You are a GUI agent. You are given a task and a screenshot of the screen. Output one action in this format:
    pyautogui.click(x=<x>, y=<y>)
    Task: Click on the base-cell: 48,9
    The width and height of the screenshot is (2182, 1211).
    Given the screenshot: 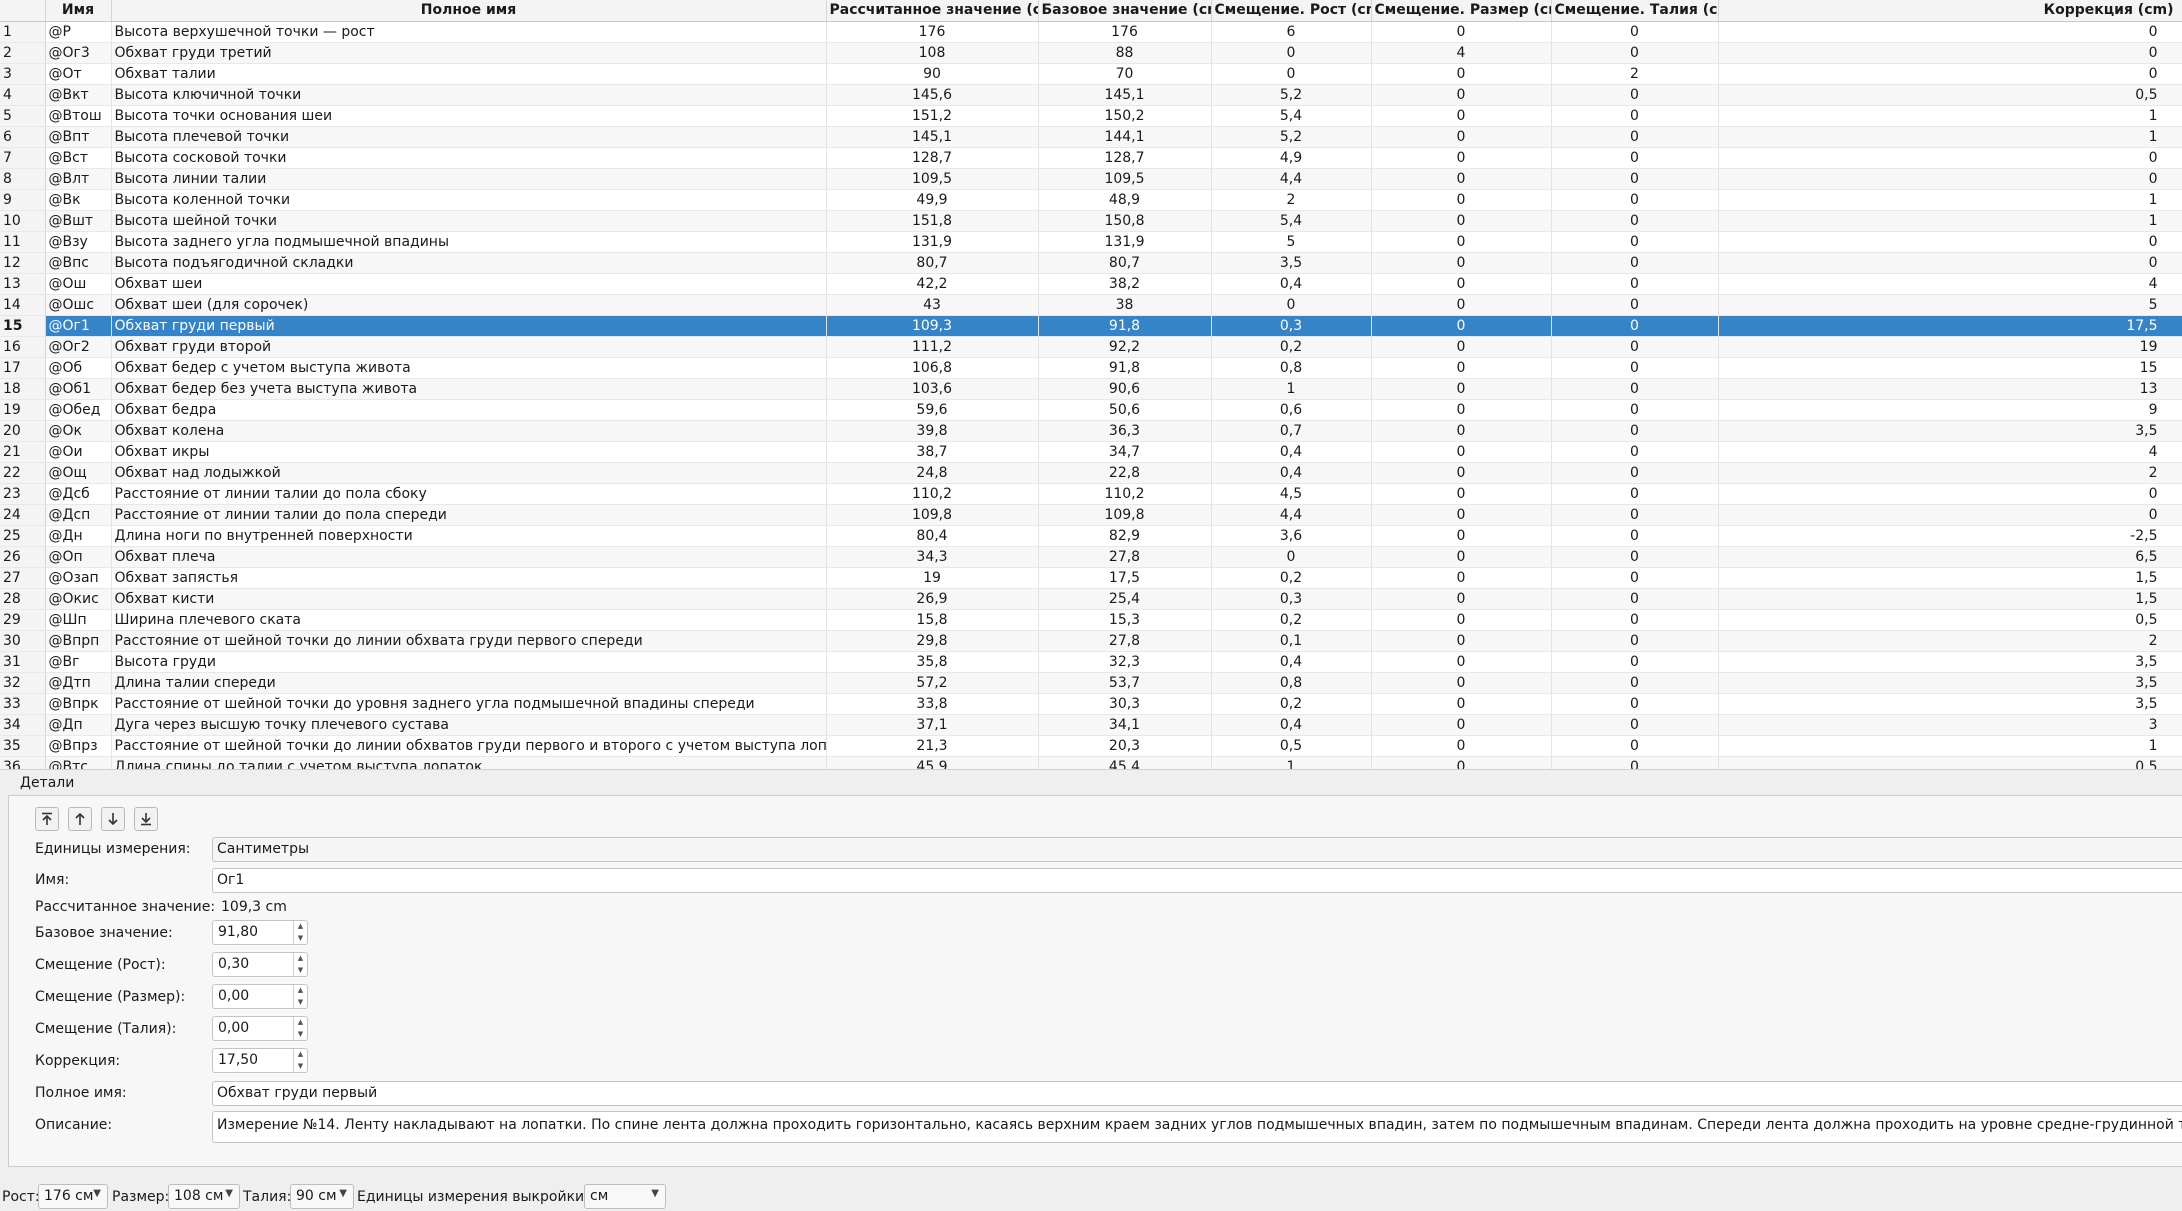 What is the action you would take?
    pyautogui.click(x=1125, y=200)
    